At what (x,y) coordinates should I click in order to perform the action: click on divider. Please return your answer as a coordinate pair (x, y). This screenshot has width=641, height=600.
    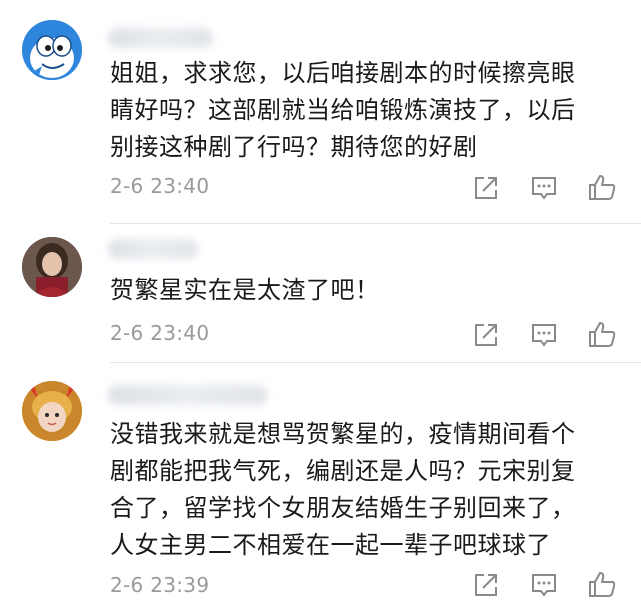
    Looking at the image, I should click on (375, 223).